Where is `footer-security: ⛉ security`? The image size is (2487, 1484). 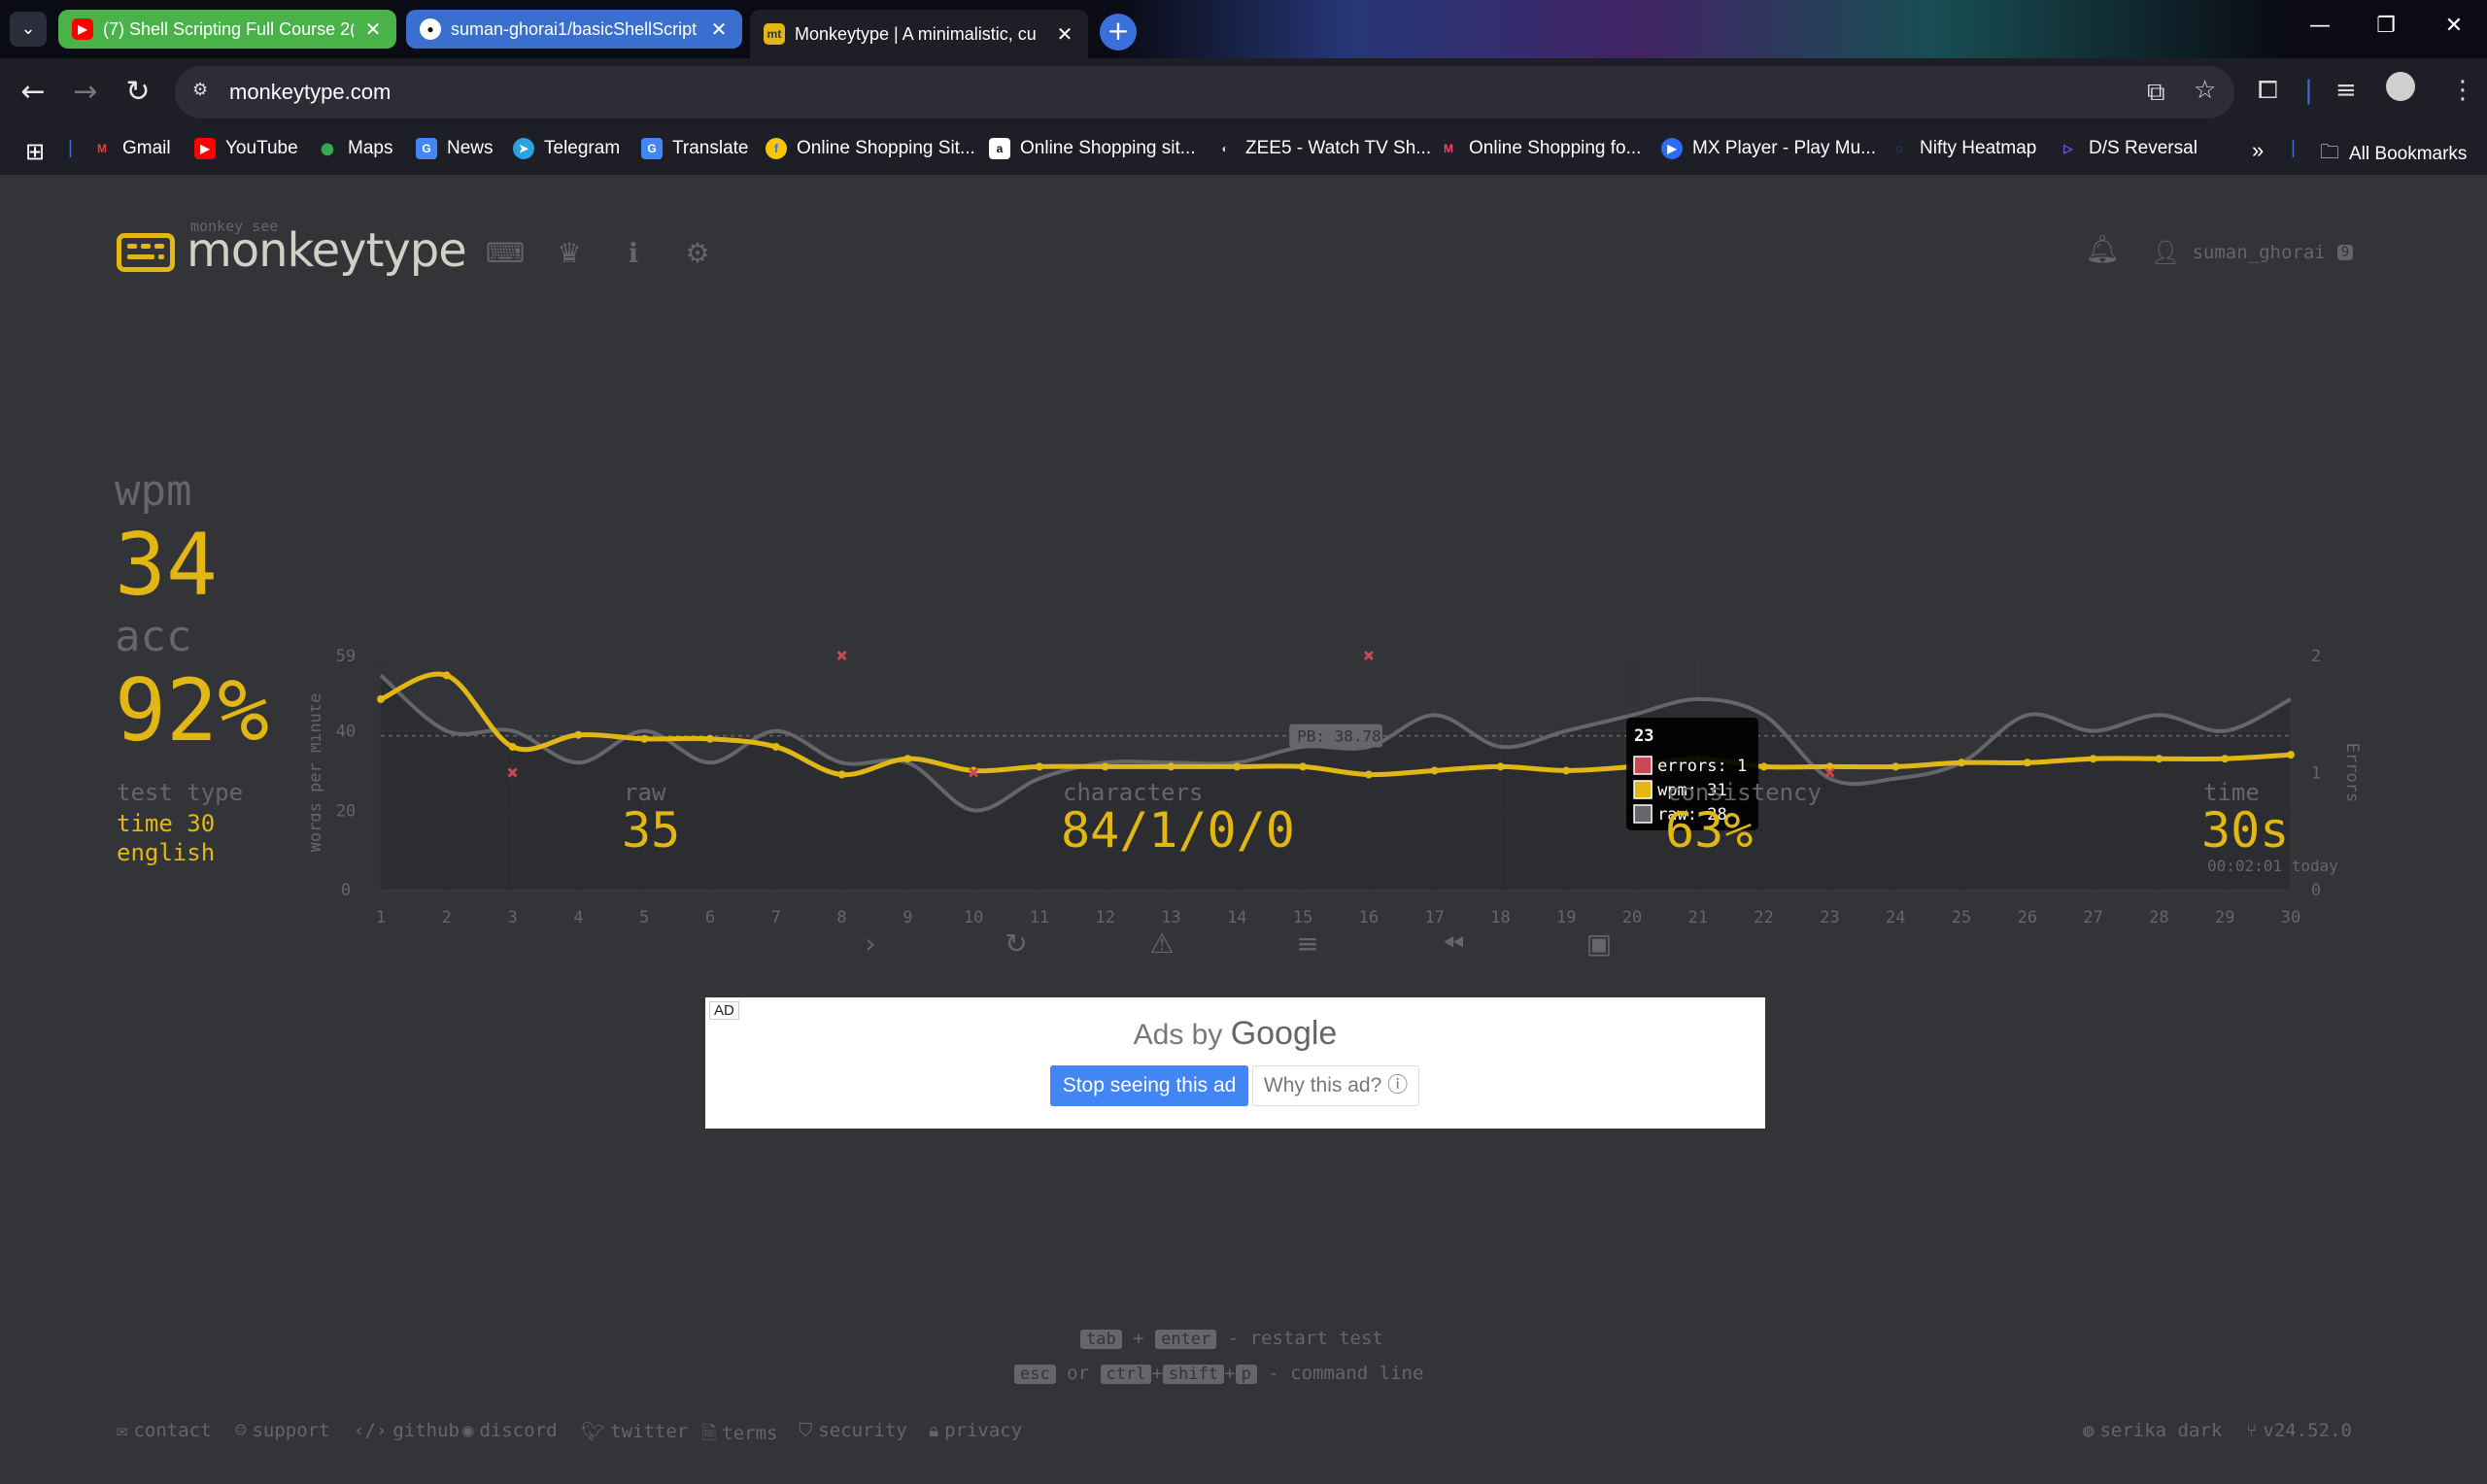 footer-security: ⛉ security is located at coordinates (853, 1430).